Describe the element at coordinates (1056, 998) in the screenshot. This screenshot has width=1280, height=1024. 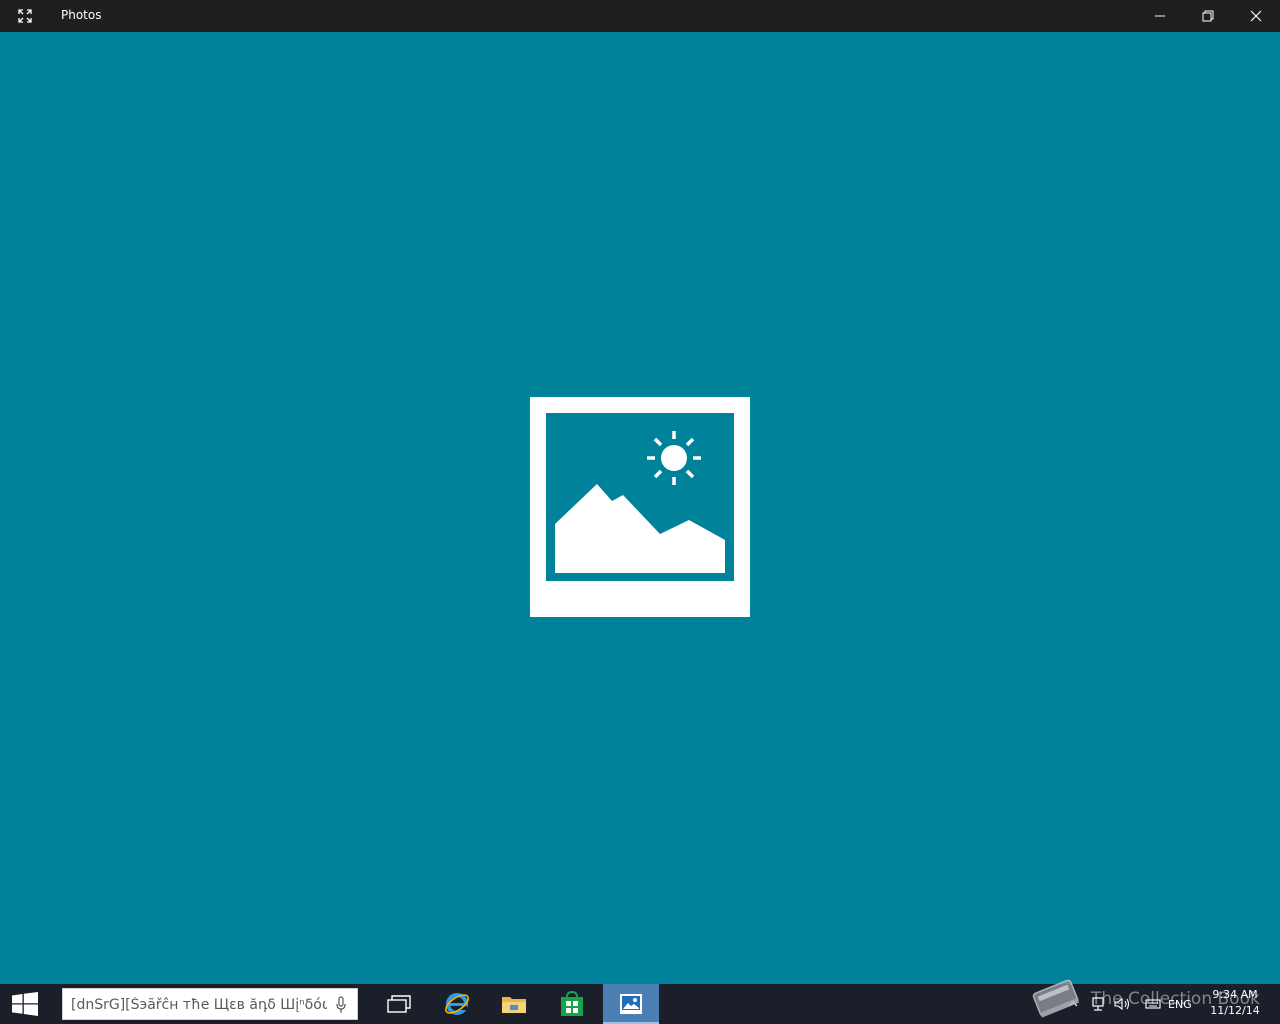
I see `book-watermark-icon` at that location.